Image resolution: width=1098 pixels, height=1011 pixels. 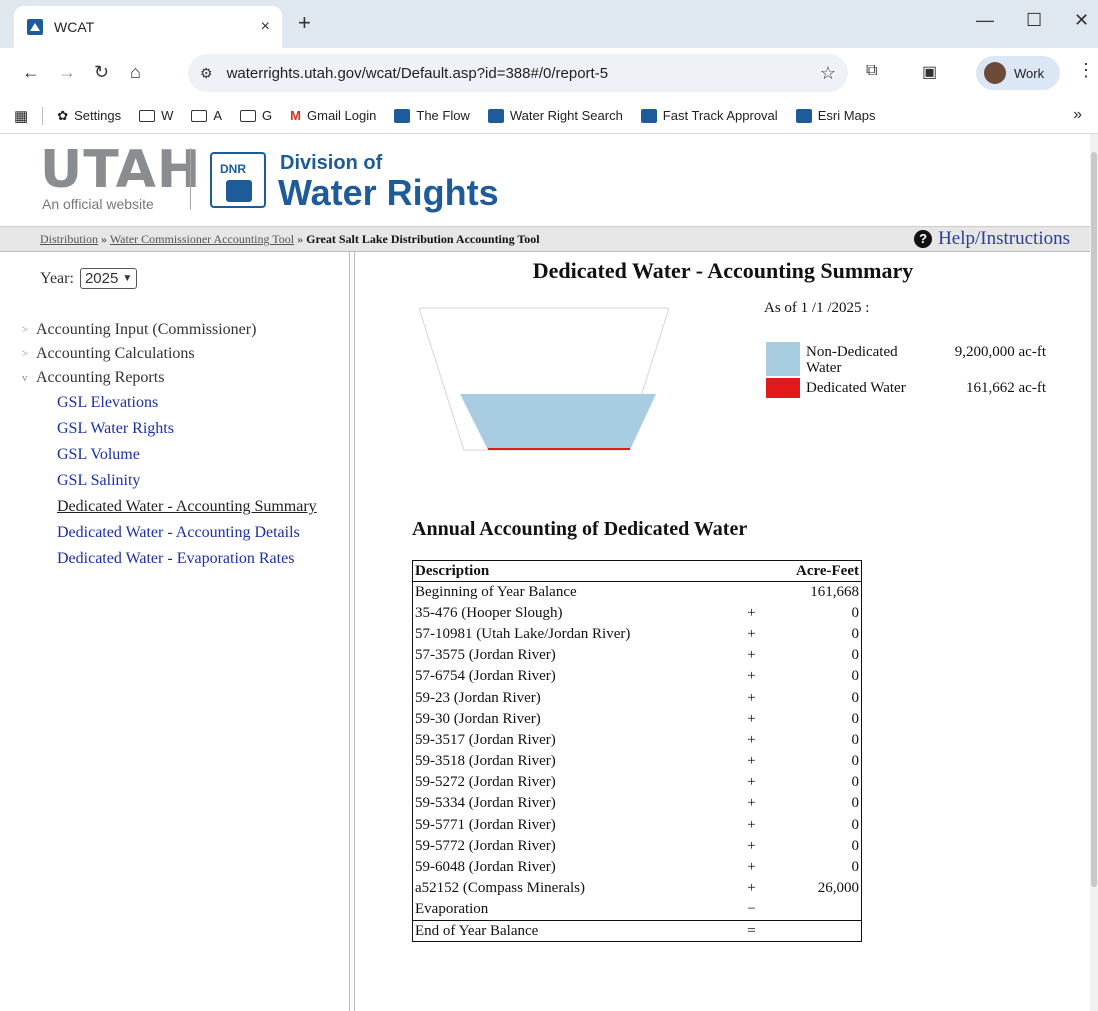 What do you see at coordinates (637, 655) in the screenshot?
I see `table-row: 57-3575 (Jordan River) +0` at bounding box center [637, 655].